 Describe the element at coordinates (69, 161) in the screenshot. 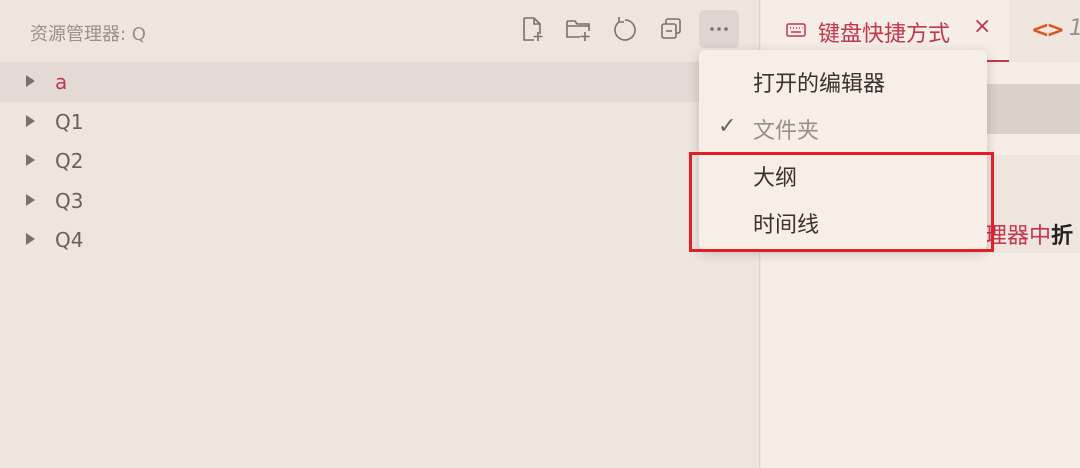

I see `tree-item-label: Q2` at that location.